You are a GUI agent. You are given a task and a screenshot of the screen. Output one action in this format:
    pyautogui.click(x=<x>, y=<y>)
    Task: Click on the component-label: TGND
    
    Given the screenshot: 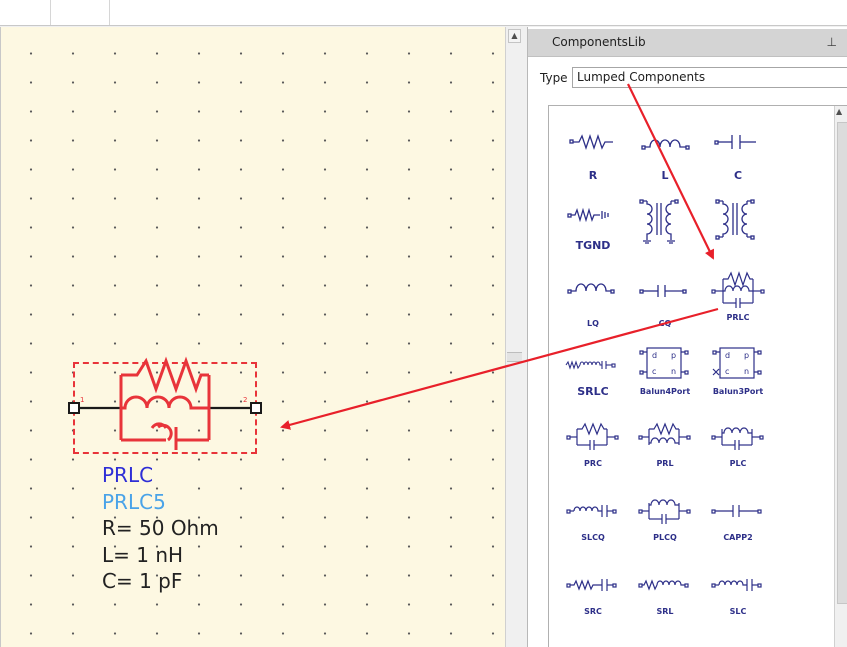 What is the action you would take?
    pyautogui.click(x=593, y=245)
    